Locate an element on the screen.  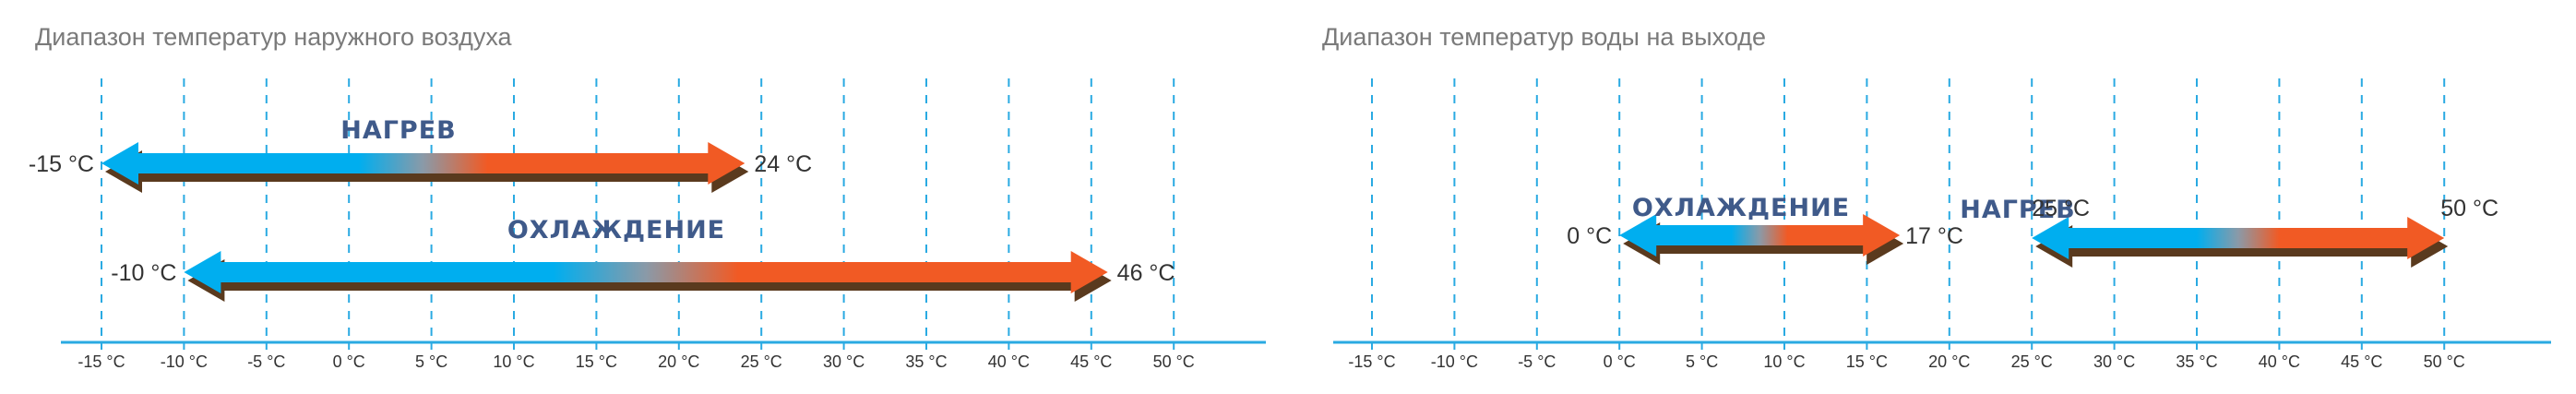
range-min-label: -15 °C is located at coordinates (62, 164).